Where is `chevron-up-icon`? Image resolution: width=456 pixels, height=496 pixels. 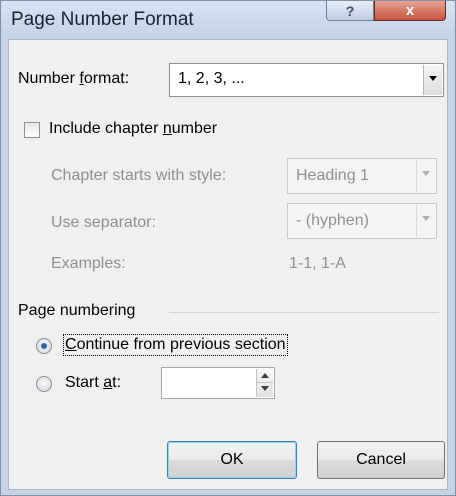 chevron-up-icon is located at coordinates (265, 376).